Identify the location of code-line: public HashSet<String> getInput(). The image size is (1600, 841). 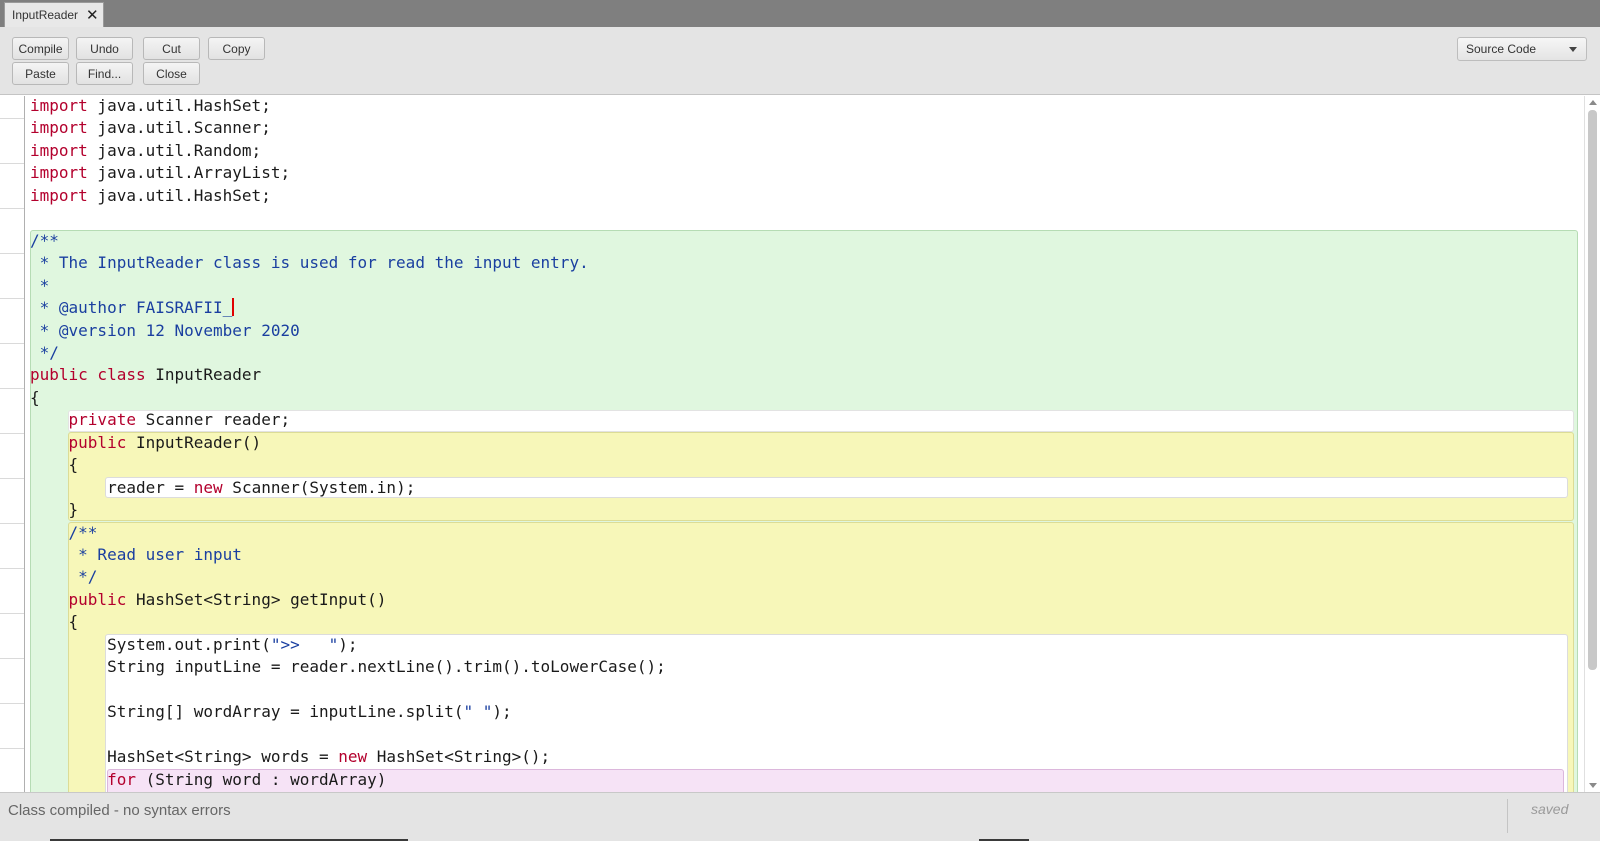
(208, 600).